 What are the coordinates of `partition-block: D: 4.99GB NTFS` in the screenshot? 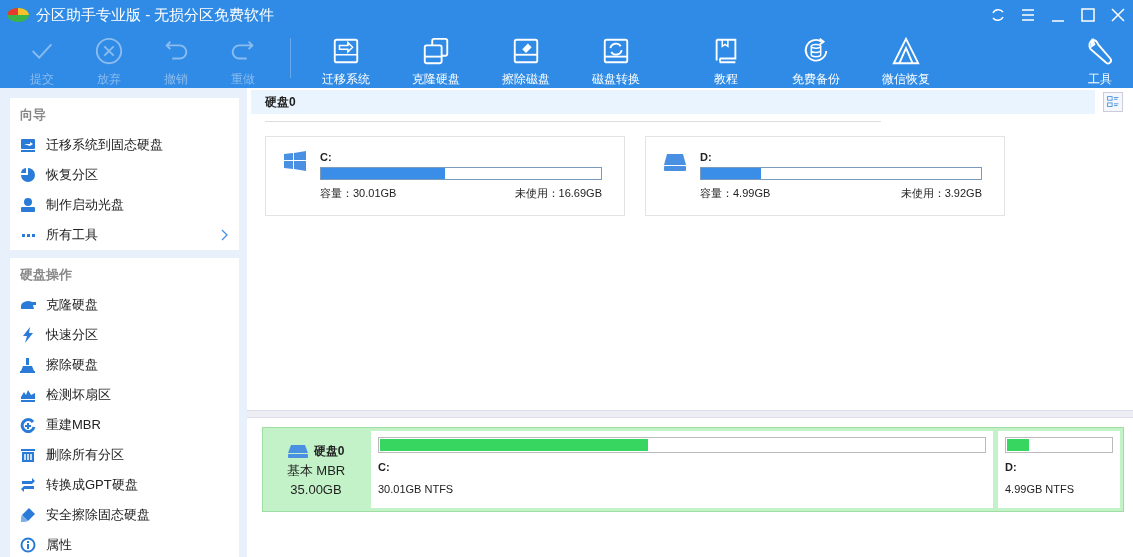 It's located at (1059, 469).